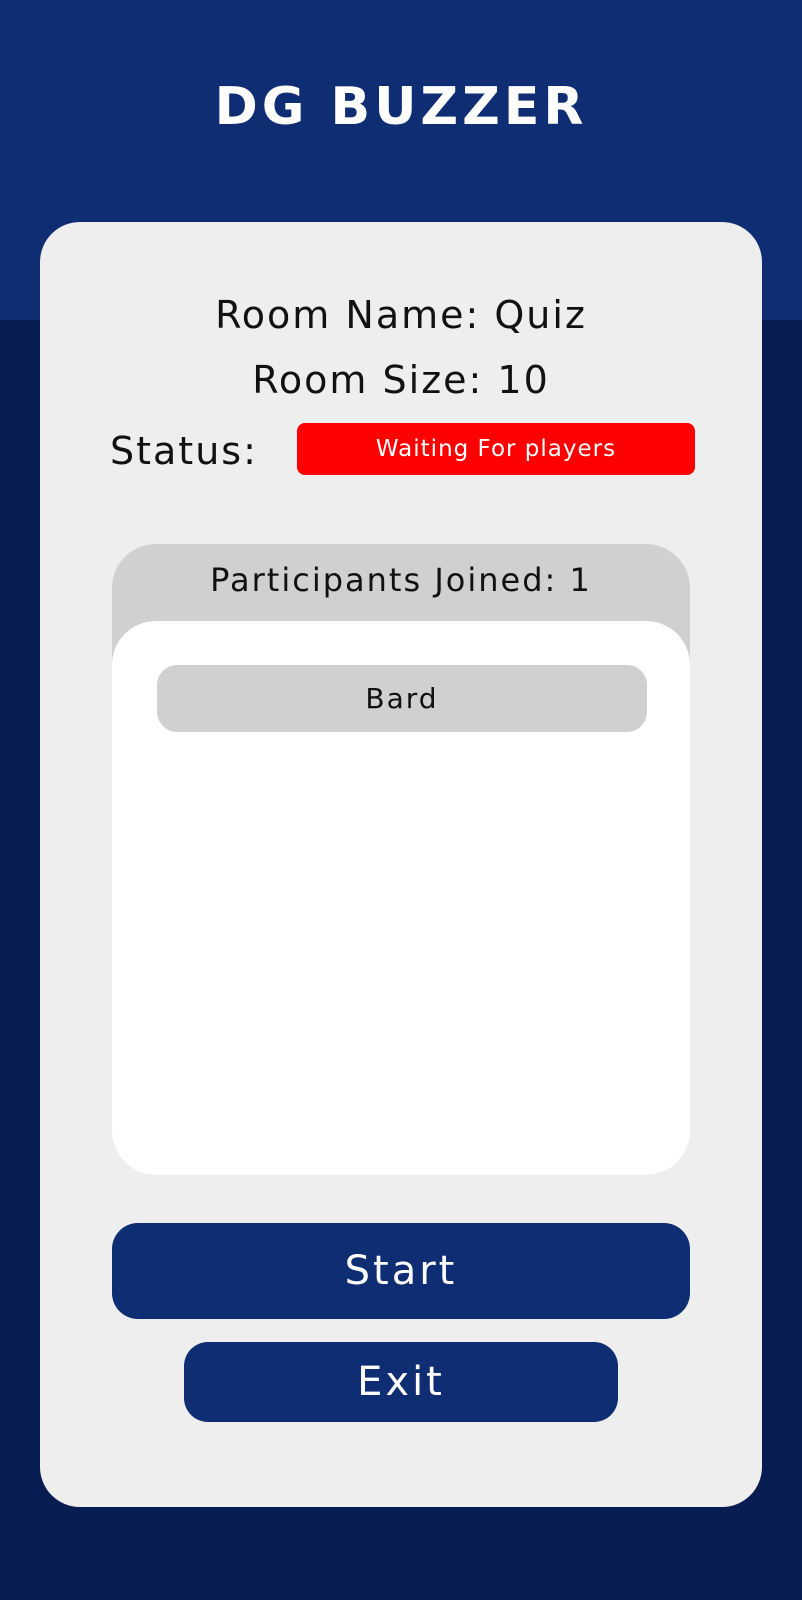 The height and width of the screenshot is (1600, 802). What do you see at coordinates (401, 1382) in the screenshot?
I see `exit-button: Exit` at bounding box center [401, 1382].